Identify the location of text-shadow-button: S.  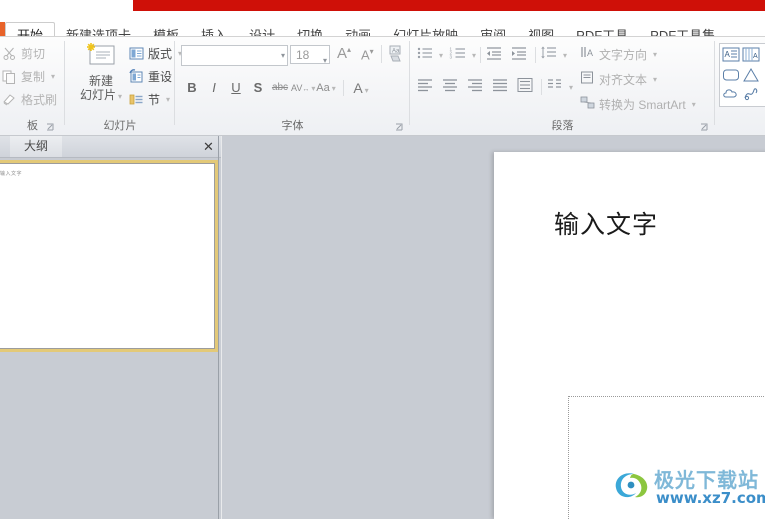
(258, 88).